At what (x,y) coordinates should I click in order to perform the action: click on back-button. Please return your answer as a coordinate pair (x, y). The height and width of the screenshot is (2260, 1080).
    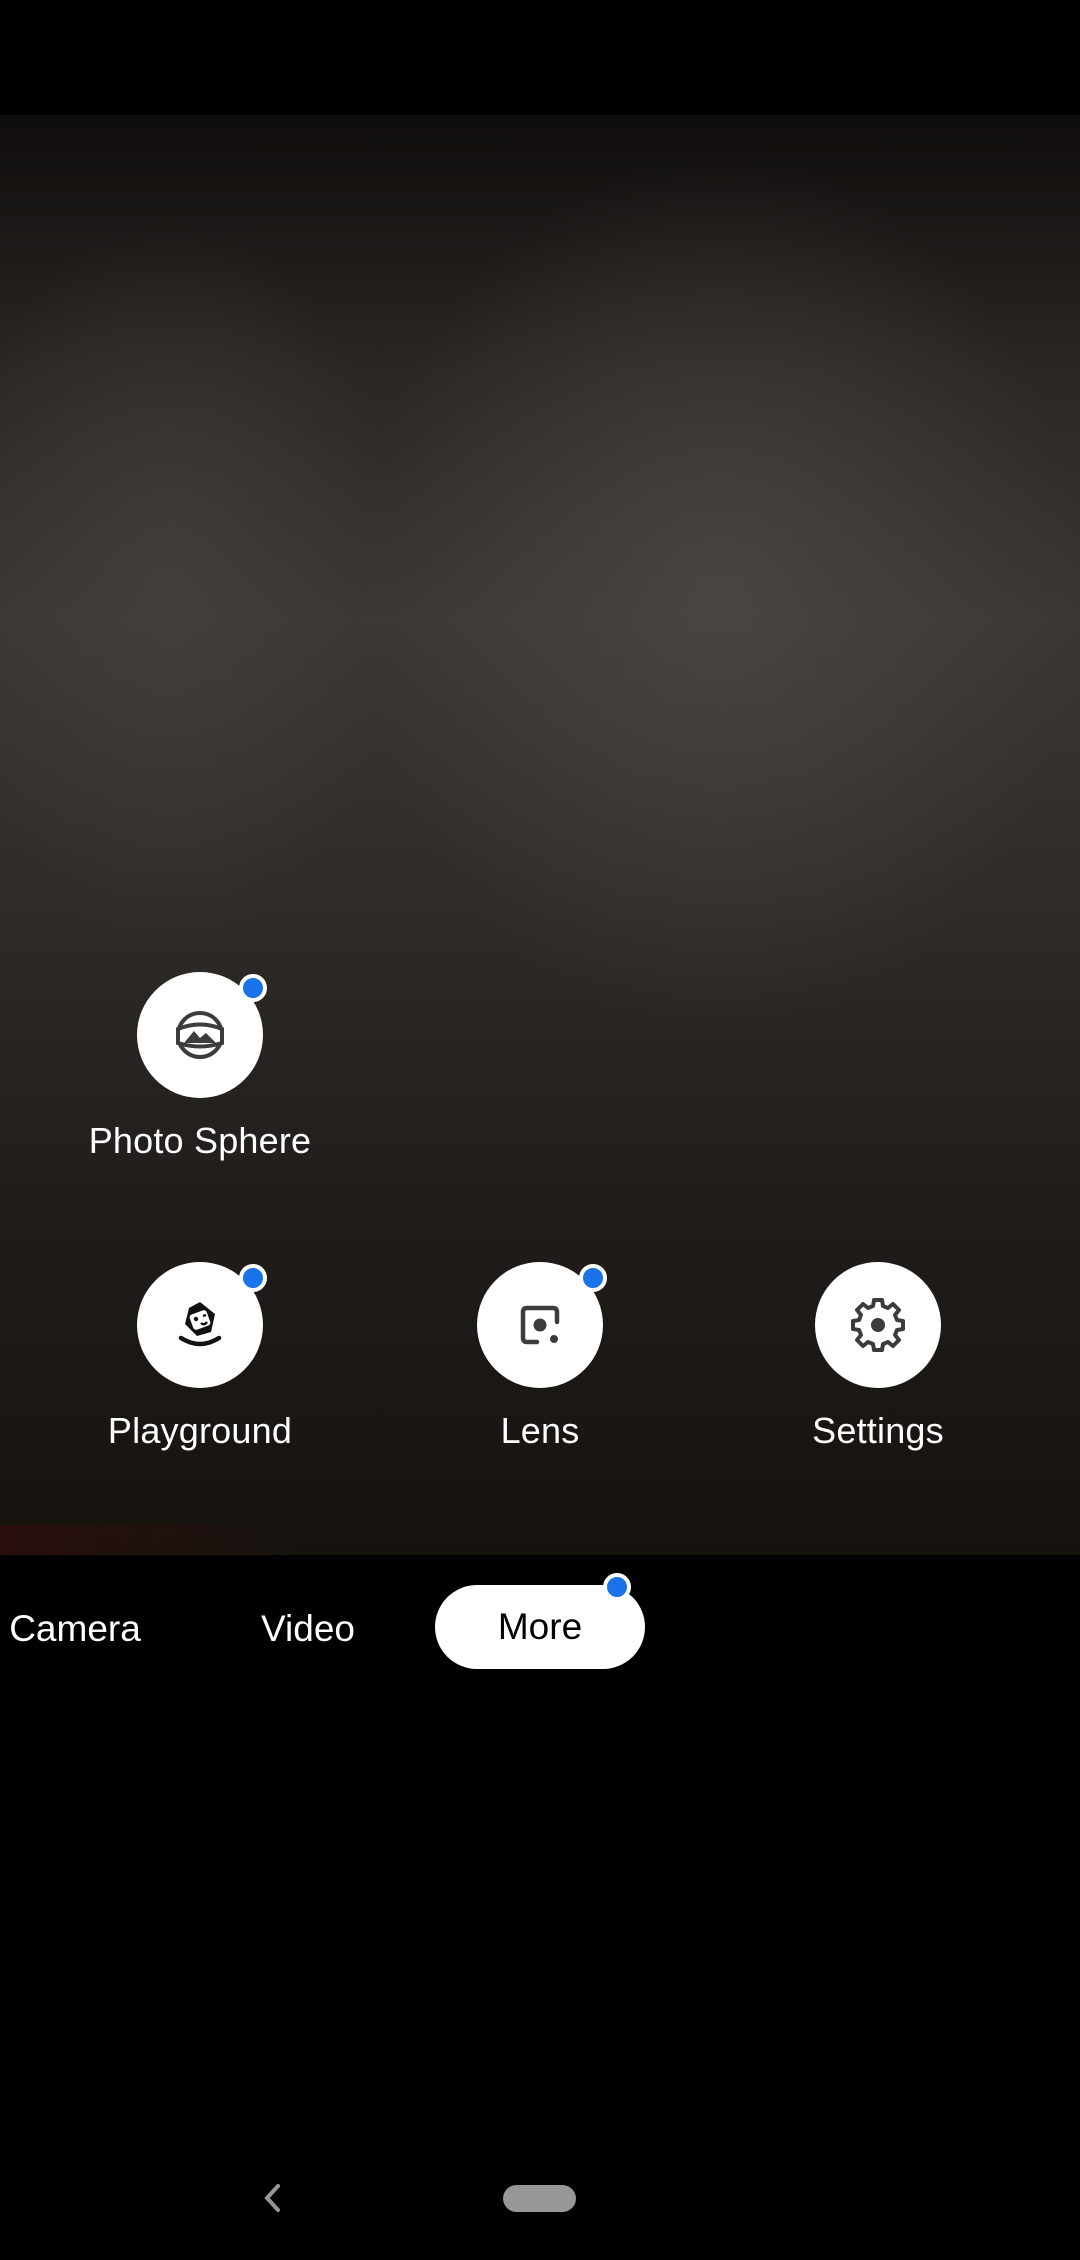
    Looking at the image, I should click on (273, 2198).